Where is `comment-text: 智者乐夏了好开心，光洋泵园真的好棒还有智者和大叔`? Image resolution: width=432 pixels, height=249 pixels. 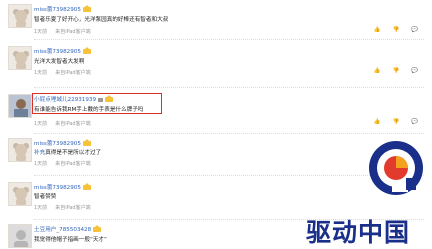
comment-text: 智者乐夏了好开心，光洋泵园真的好棒还有智者和大叔 is located at coordinates (101, 20).